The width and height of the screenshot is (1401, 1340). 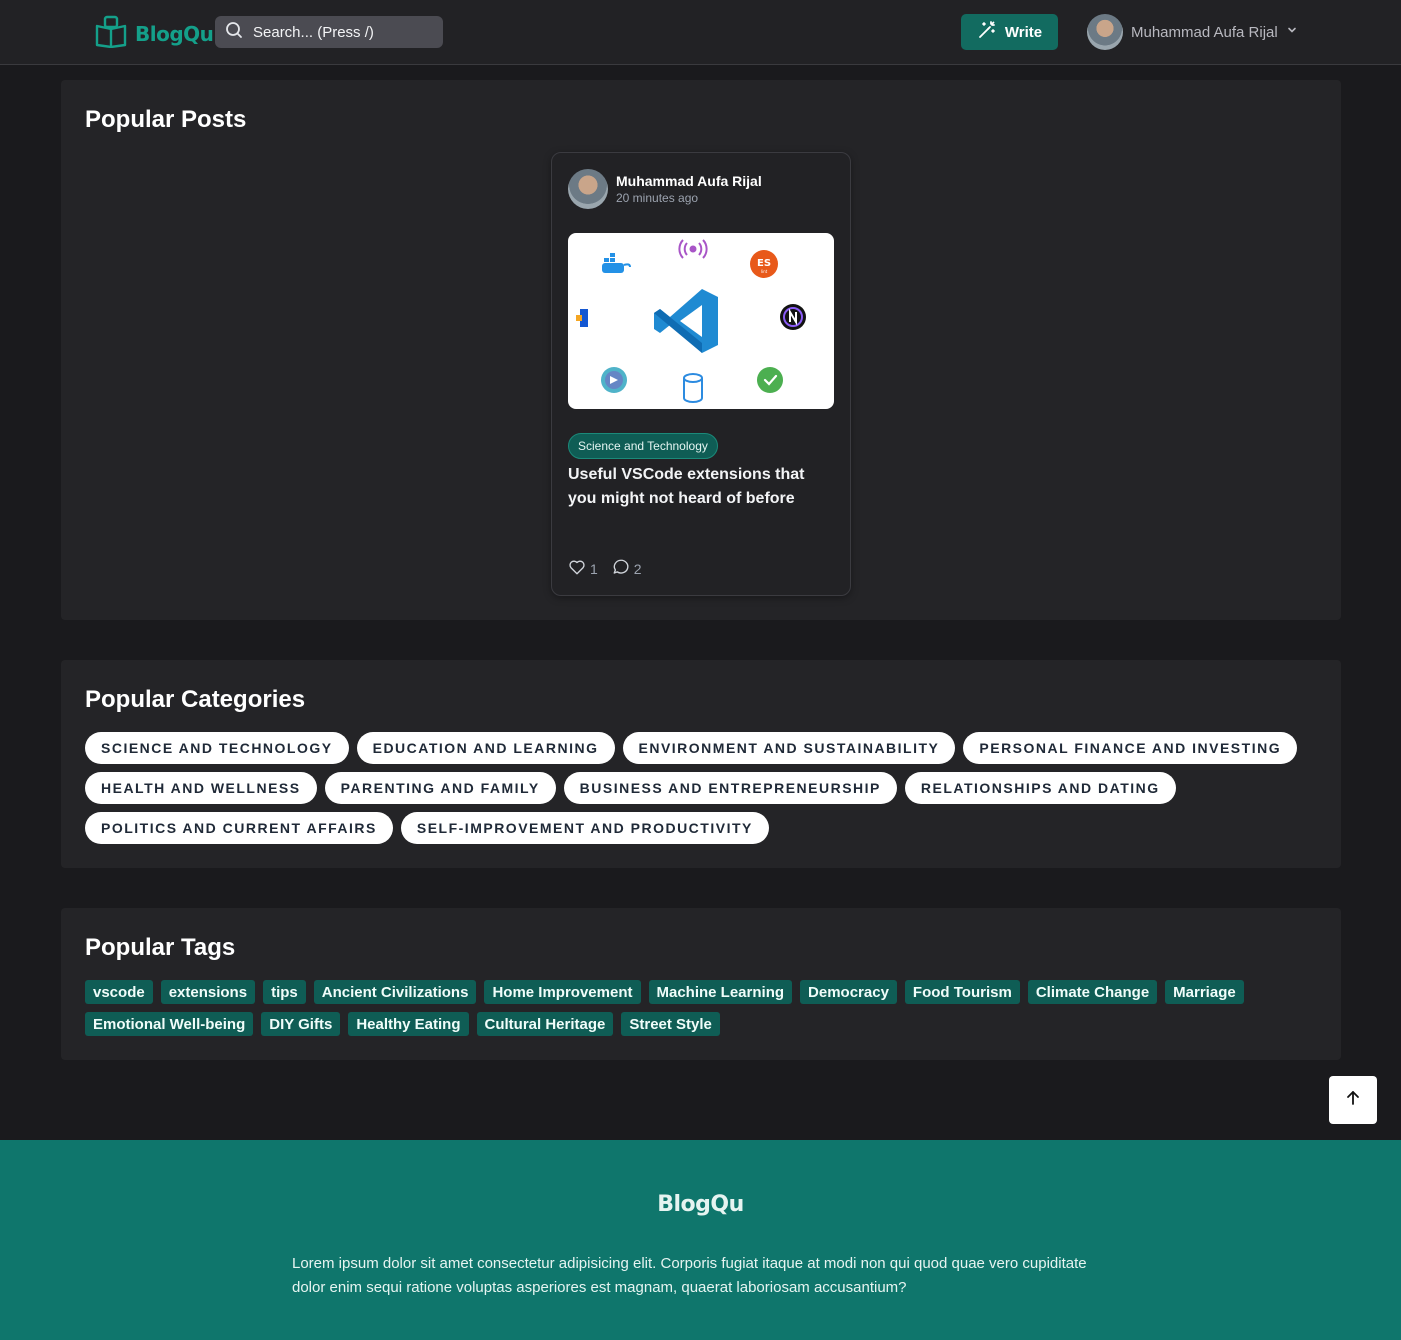 What do you see at coordinates (848, 992) in the screenshot?
I see `tag-pill: Democracy` at bounding box center [848, 992].